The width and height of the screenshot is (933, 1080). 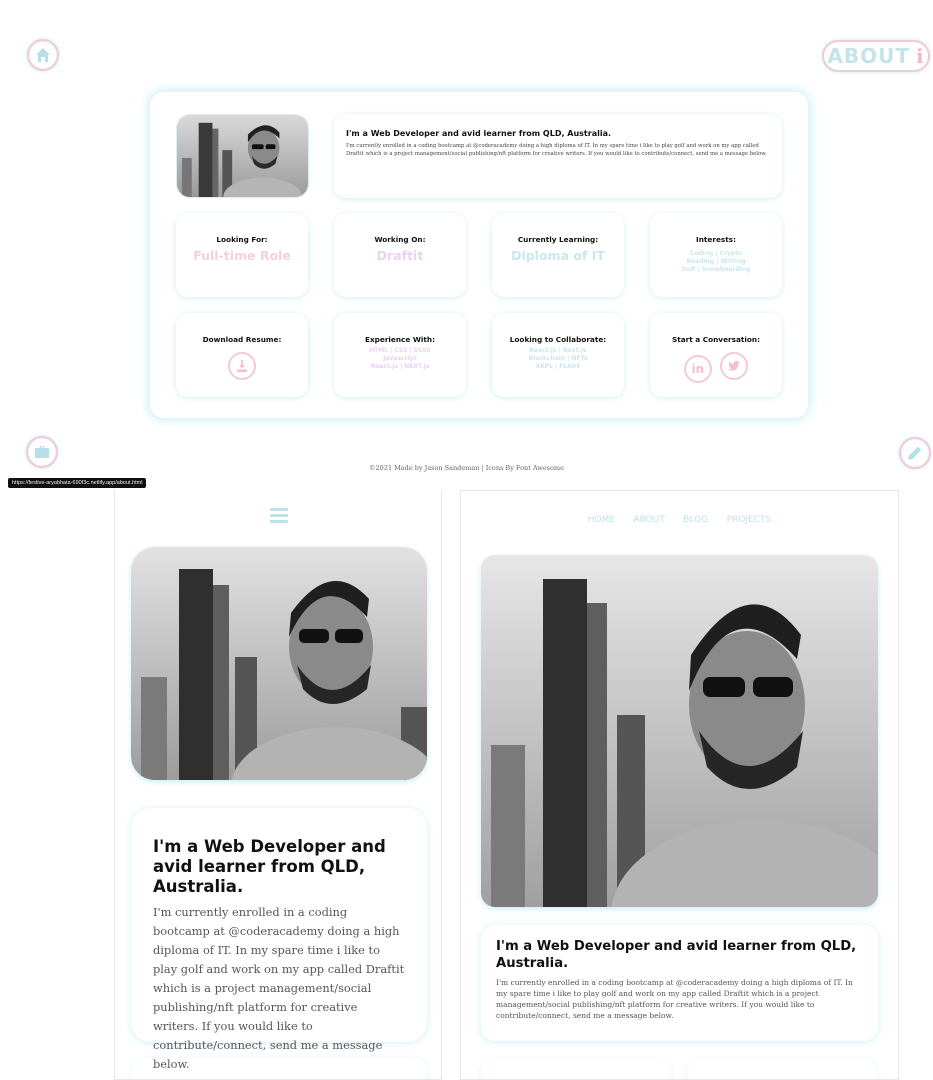 I want to click on interests-line-1: Coding | Crypto, so click(x=716, y=253).